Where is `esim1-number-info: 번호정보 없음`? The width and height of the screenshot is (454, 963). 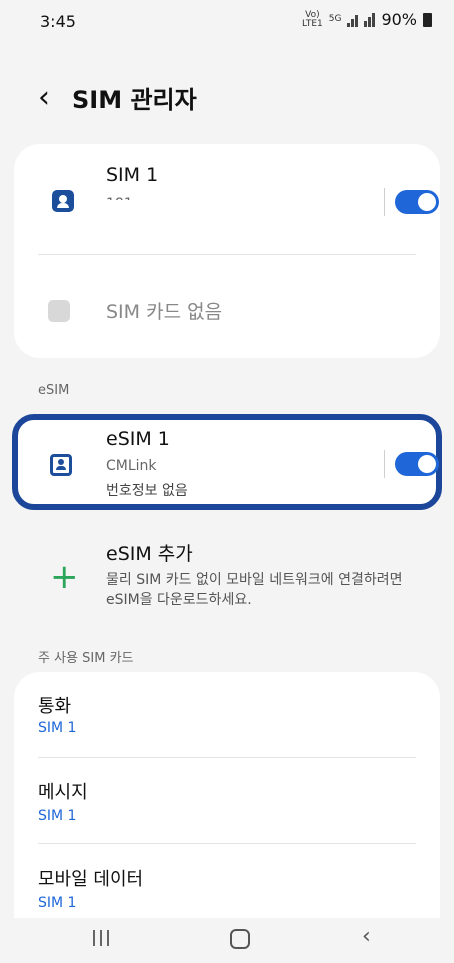 esim1-number-info: 번호정보 없음 is located at coordinates (147, 491).